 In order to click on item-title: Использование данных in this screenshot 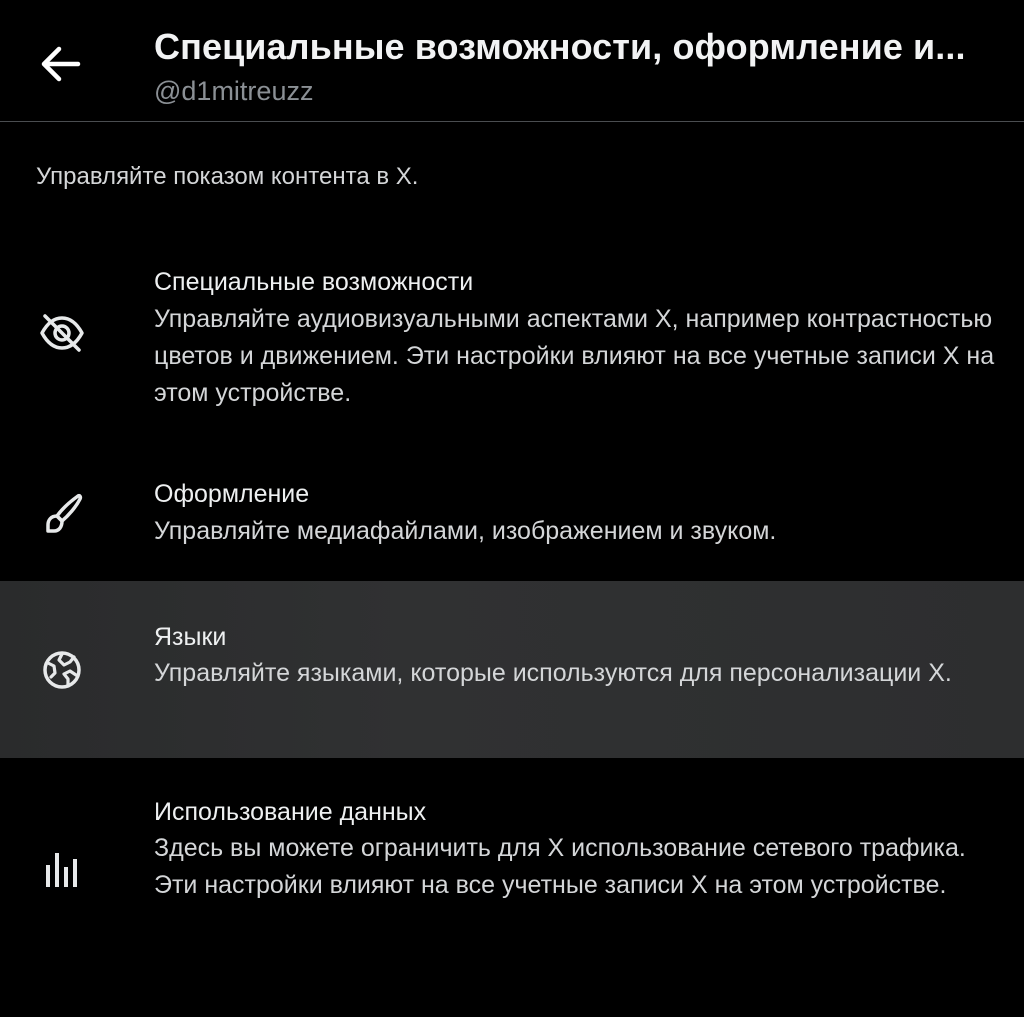, I will do `click(290, 812)`.